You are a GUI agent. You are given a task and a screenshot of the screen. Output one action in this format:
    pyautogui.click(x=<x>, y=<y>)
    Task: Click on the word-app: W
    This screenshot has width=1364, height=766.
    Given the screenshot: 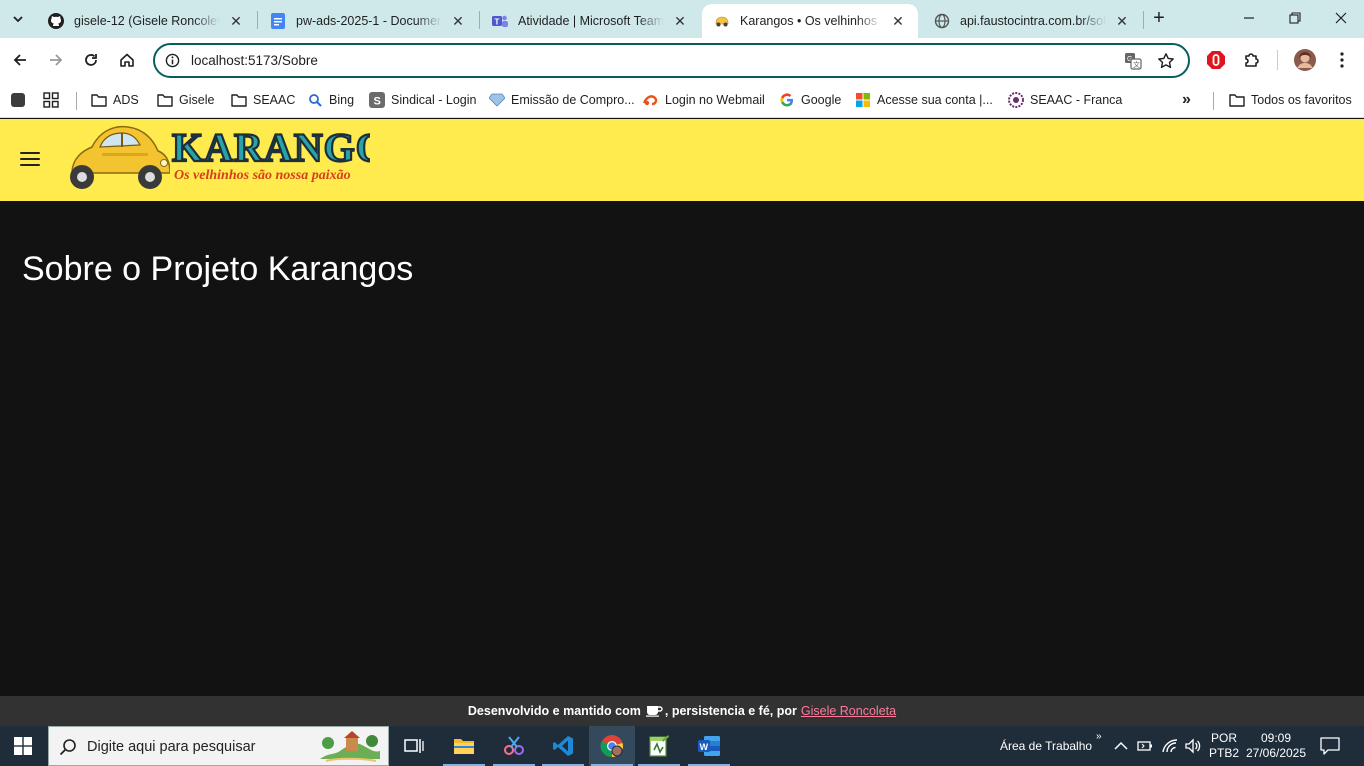 What is the action you would take?
    pyautogui.click(x=709, y=746)
    